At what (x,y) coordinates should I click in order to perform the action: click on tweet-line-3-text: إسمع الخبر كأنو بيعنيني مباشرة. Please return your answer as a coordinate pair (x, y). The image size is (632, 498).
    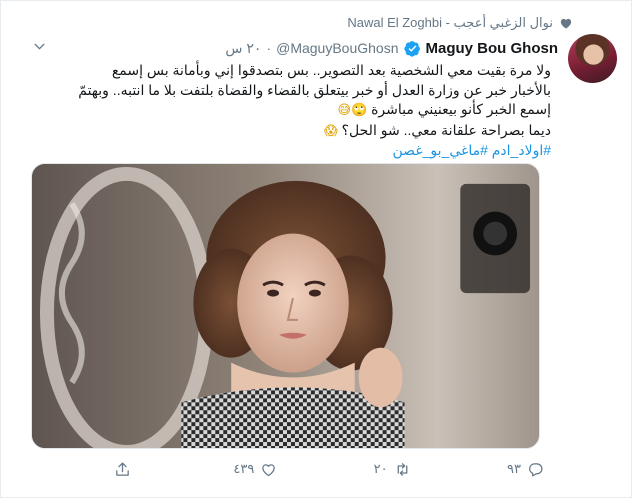
    Looking at the image, I should click on (461, 109).